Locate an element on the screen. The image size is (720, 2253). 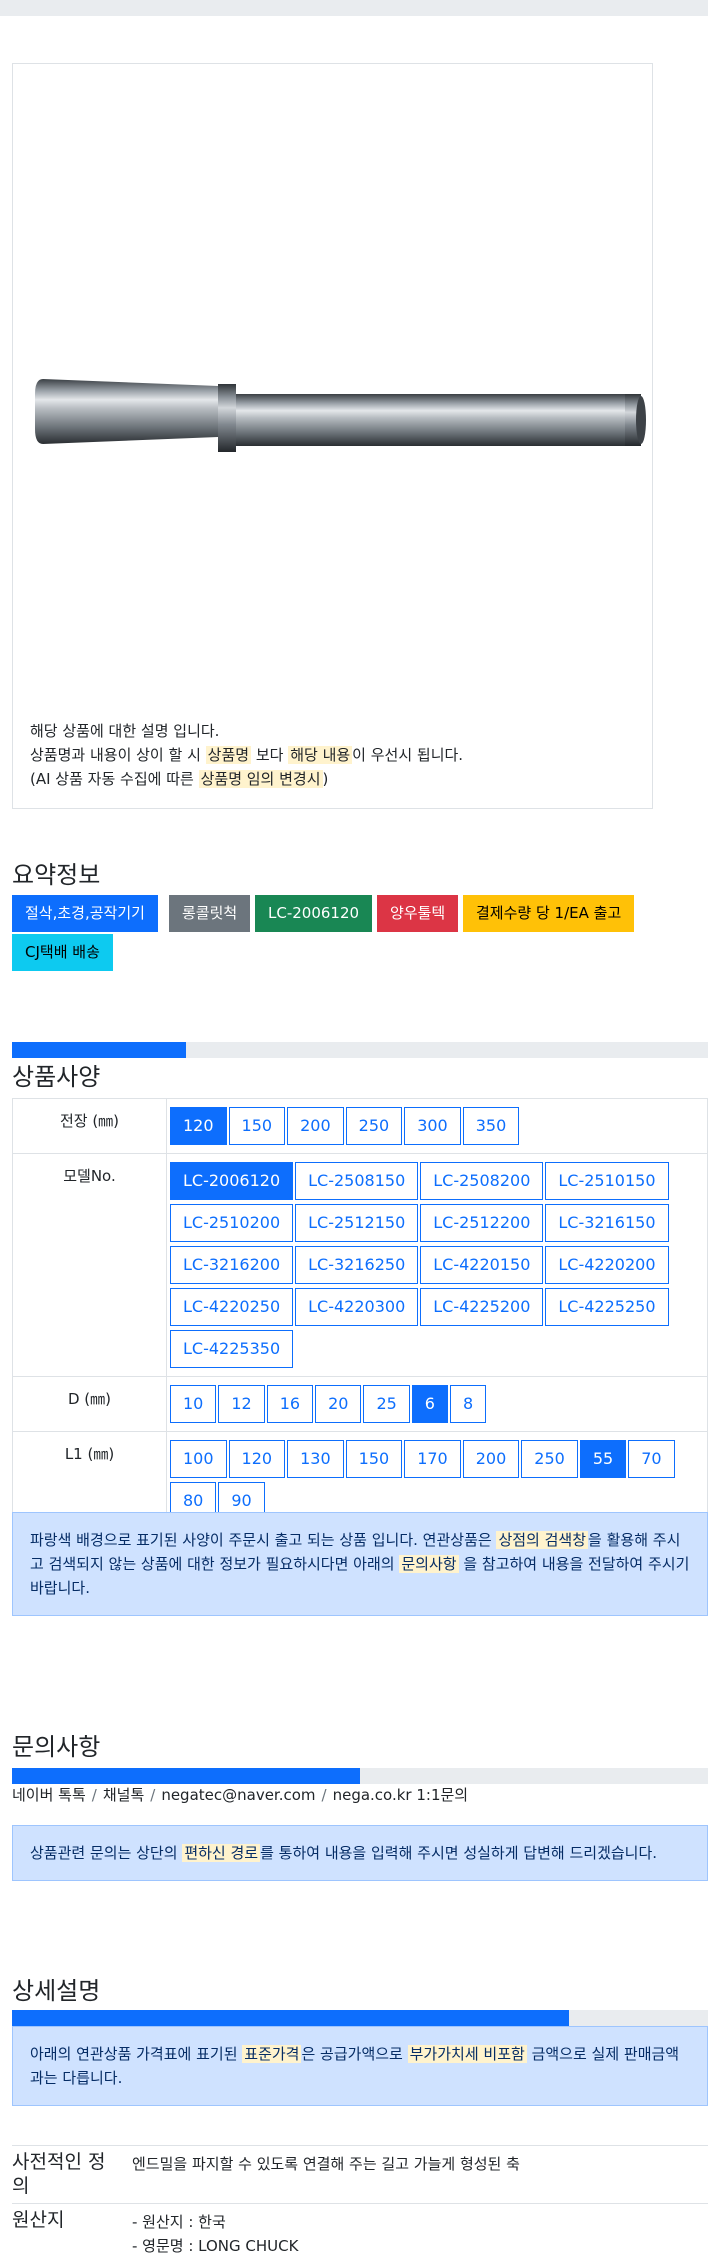
spec-label: D (㎜) is located at coordinates (89, 1404).